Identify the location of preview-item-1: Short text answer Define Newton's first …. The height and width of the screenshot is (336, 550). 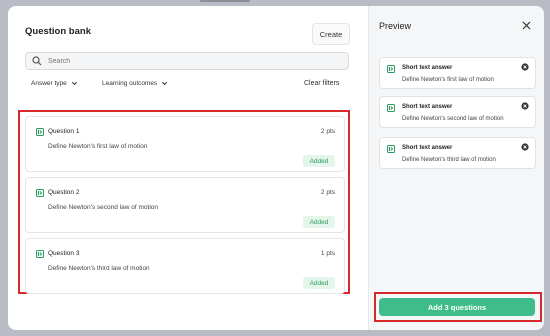
(457, 73).